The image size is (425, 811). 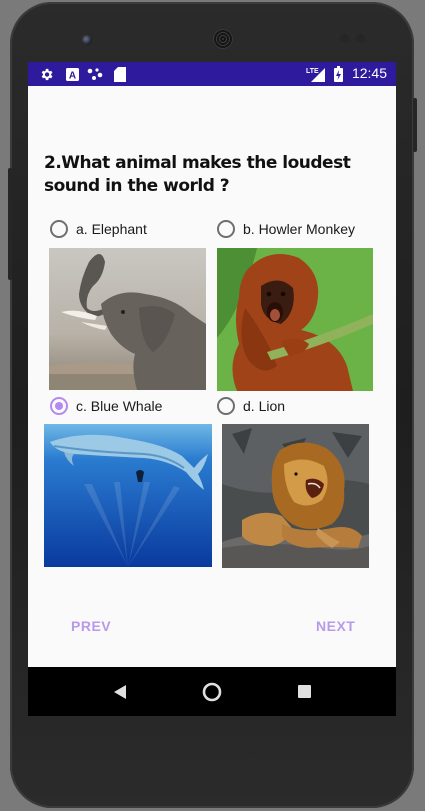 What do you see at coordinates (295, 319) in the screenshot?
I see `howler-monkey-image` at bounding box center [295, 319].